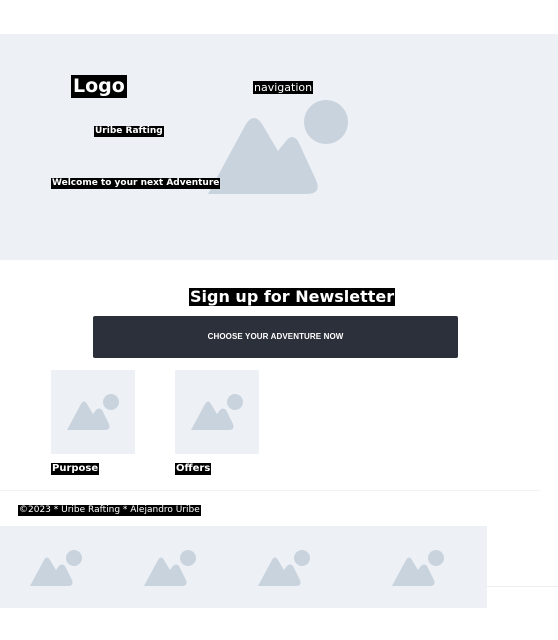 The height and width of the screenshot is (640, 558). Describe the element at coordinates (136, 183) in the screenshot. I see `tagline: Welcome to your next Adventure` at that location.